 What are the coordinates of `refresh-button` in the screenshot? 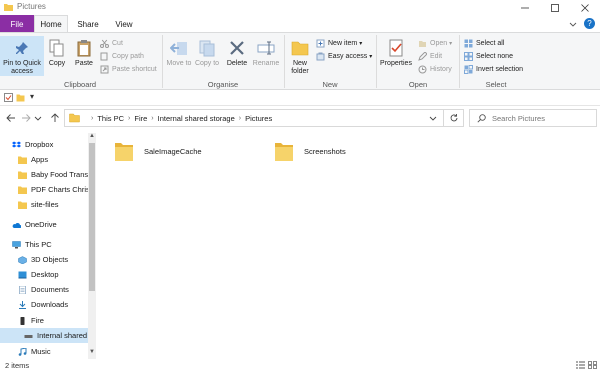 It's located at (453, 118).